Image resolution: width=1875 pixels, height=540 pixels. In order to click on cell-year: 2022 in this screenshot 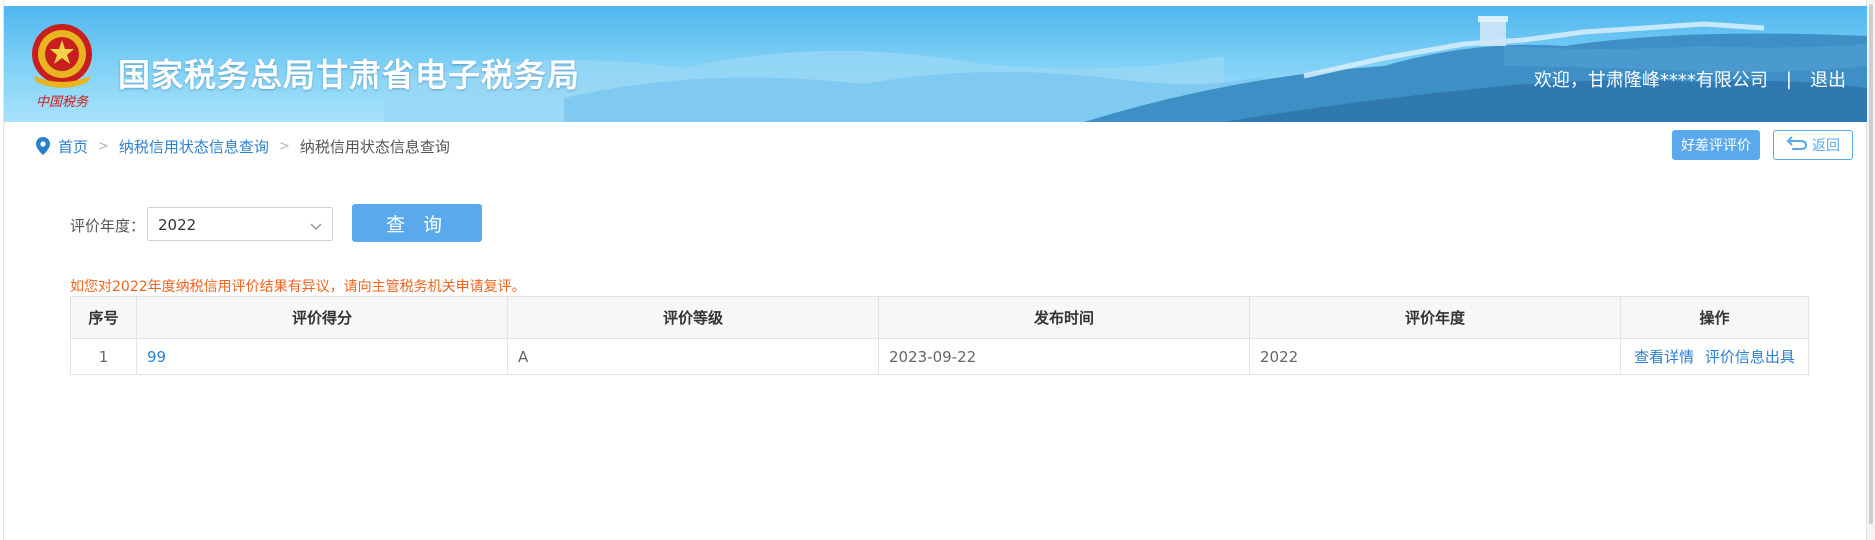, I will do `click(1435, 356)`.